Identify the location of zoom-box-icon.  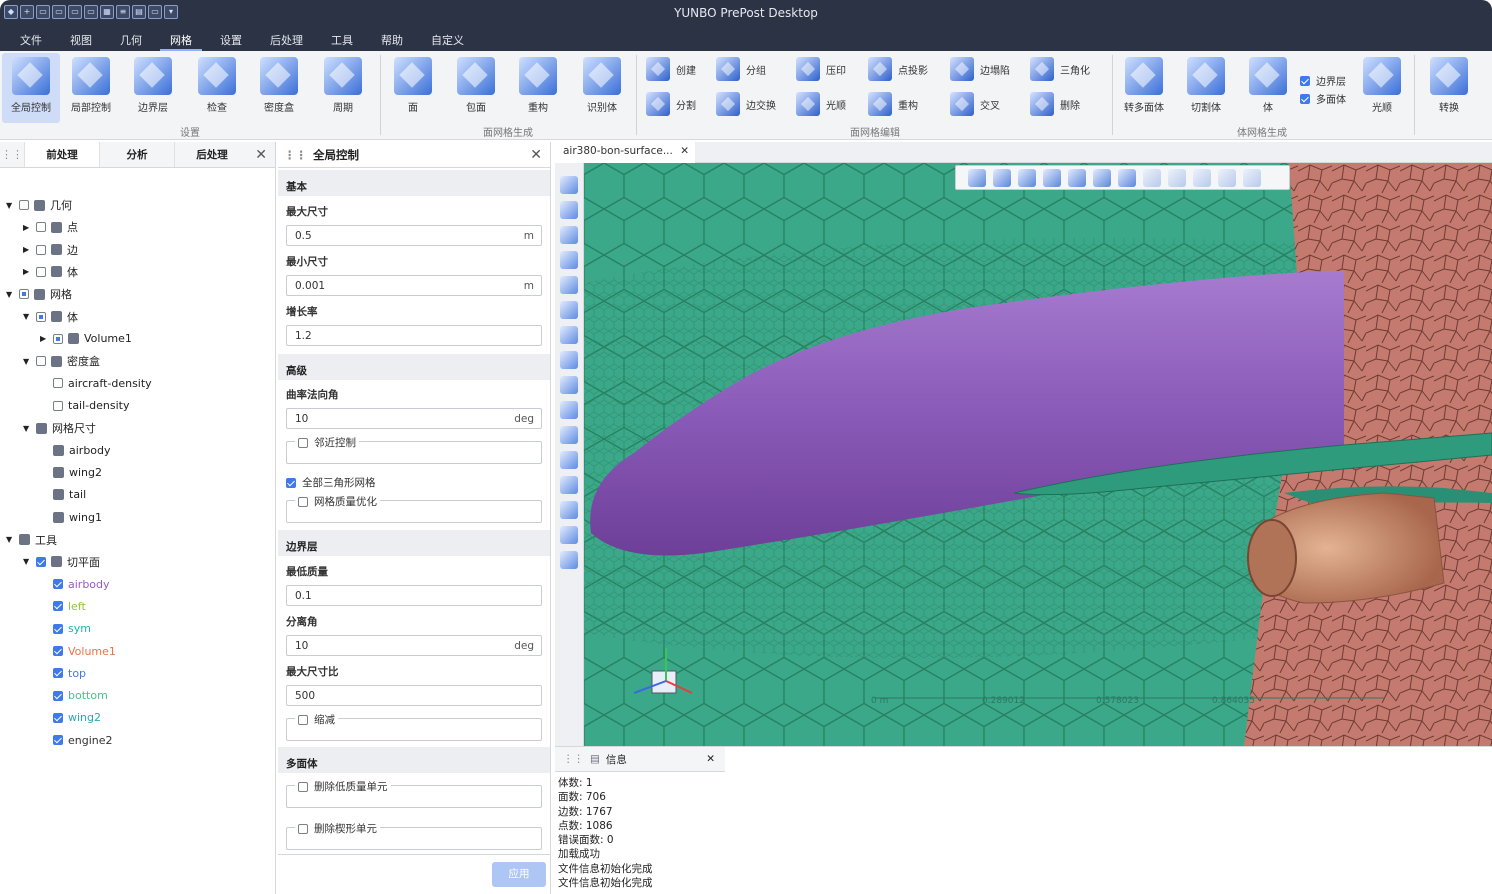
(569, 235).